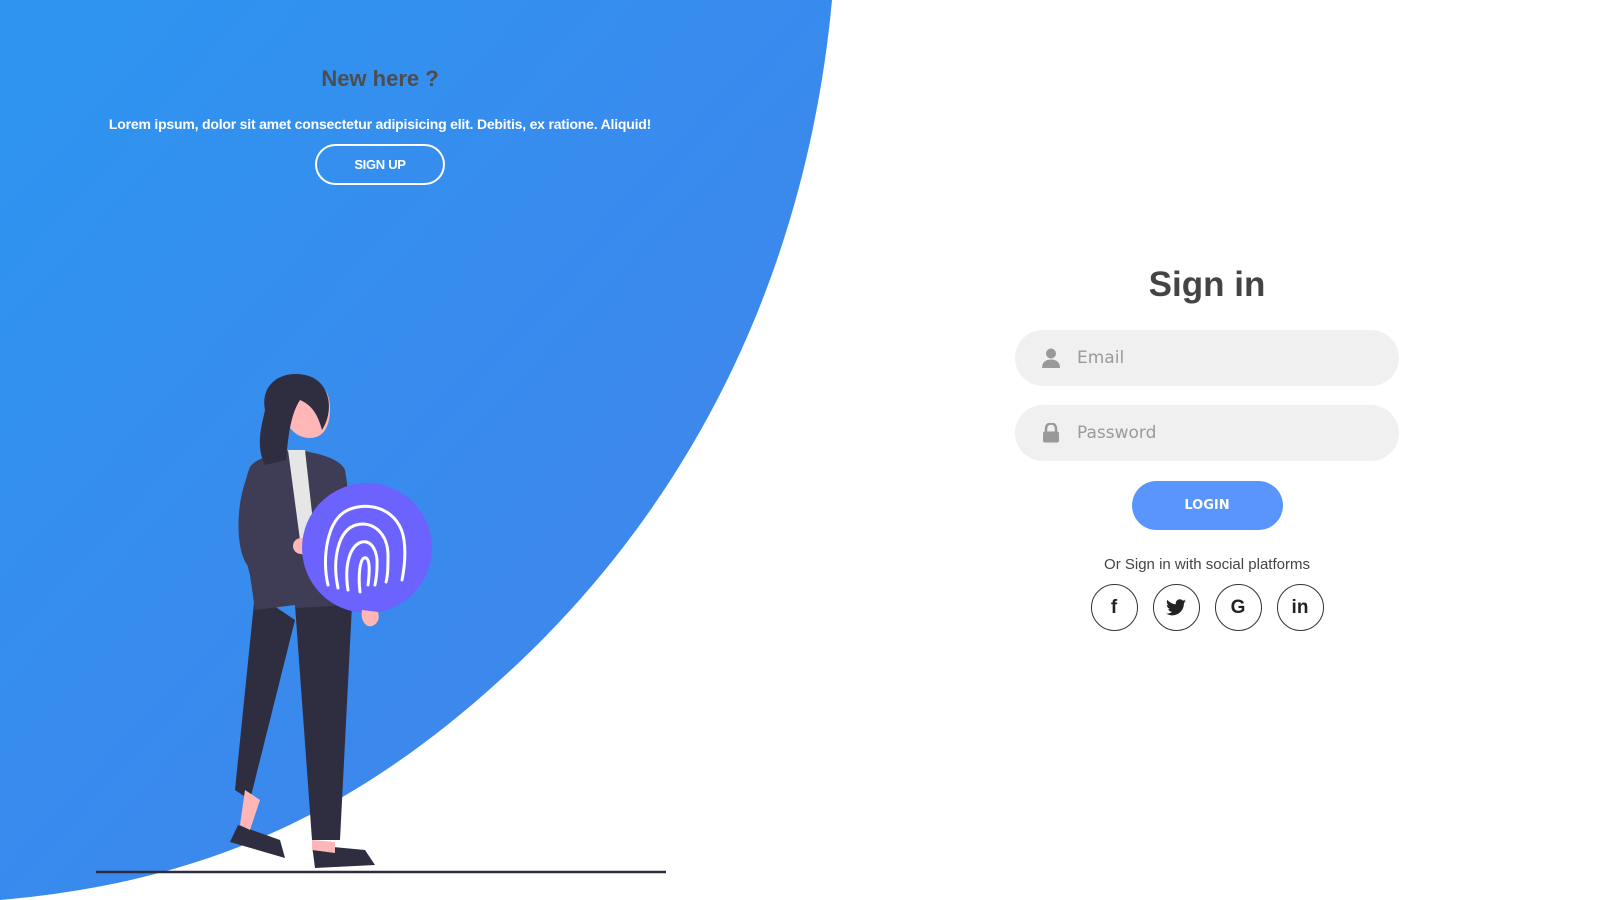 This screenshot has height=900, width=1600. What do you see at coordinates (380, 164) in the screenshot?
I see `sign-up-button: SIGN UP` at bounding box center [380, 164].